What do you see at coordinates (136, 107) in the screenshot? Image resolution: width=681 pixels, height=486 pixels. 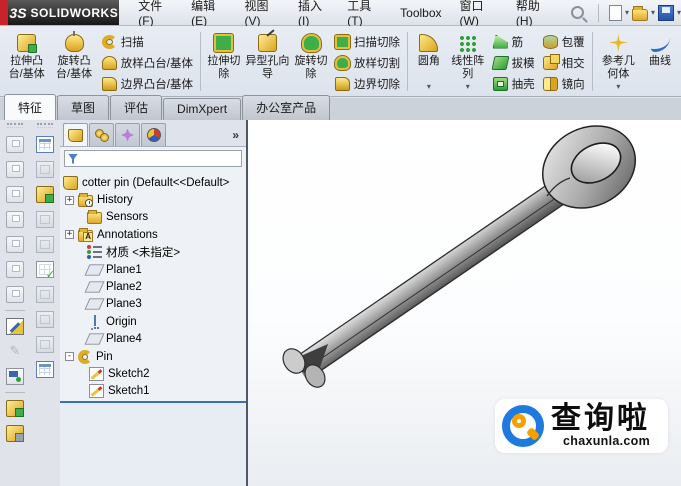 I see `tab-evaluate: 评估` at bounding box center [136, 107].